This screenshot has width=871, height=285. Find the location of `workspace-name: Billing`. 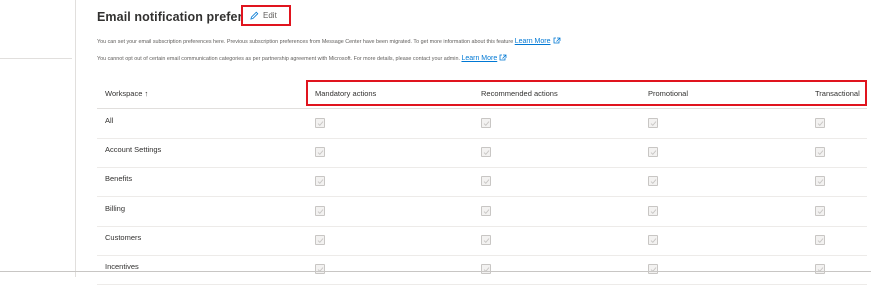

workspace-name: Billing is located at coordinates (115, 208).